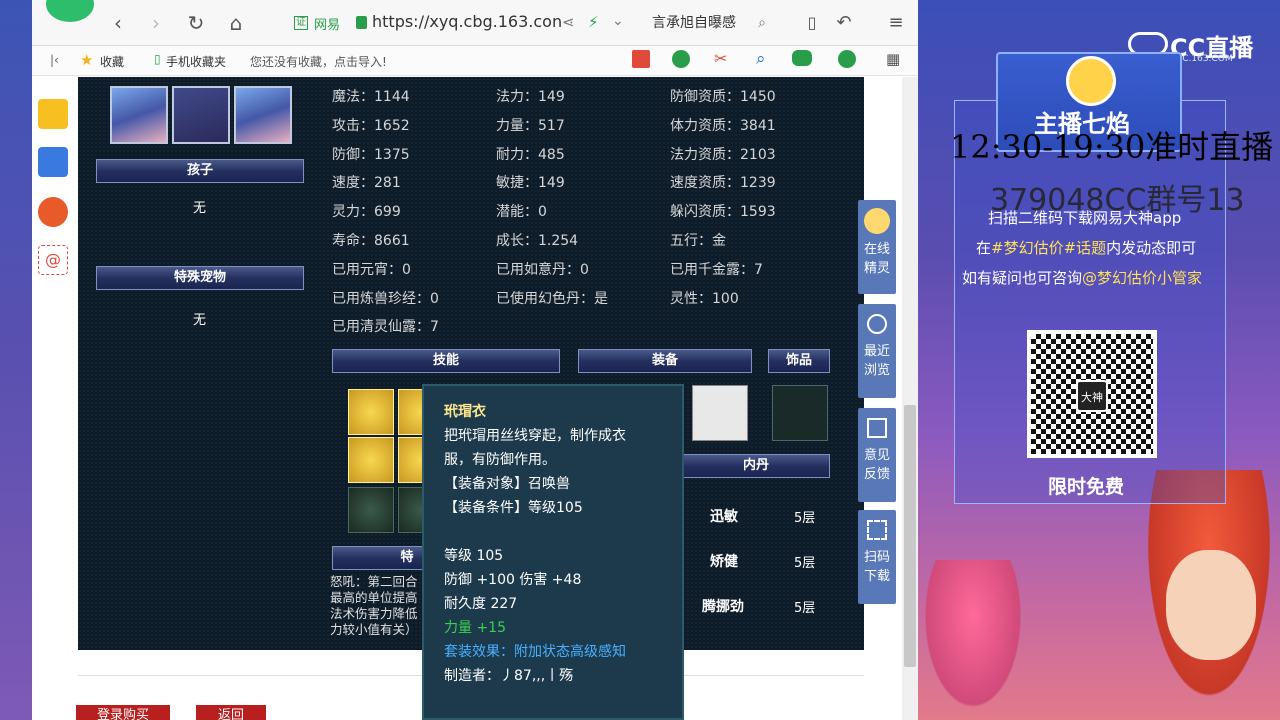  Describe the element at coordinates (231, 712) in the screenshot. I see `back-button-page: 返回` at that location.